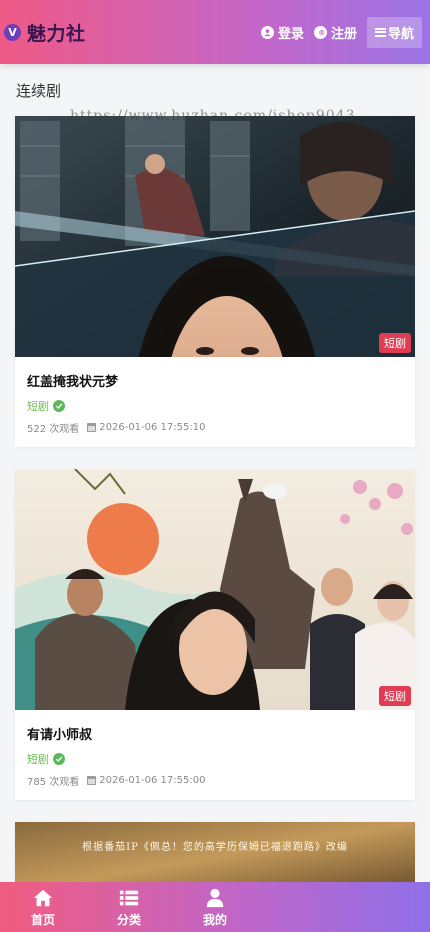  I want to click on login-label: 登录, so click(290, 34).